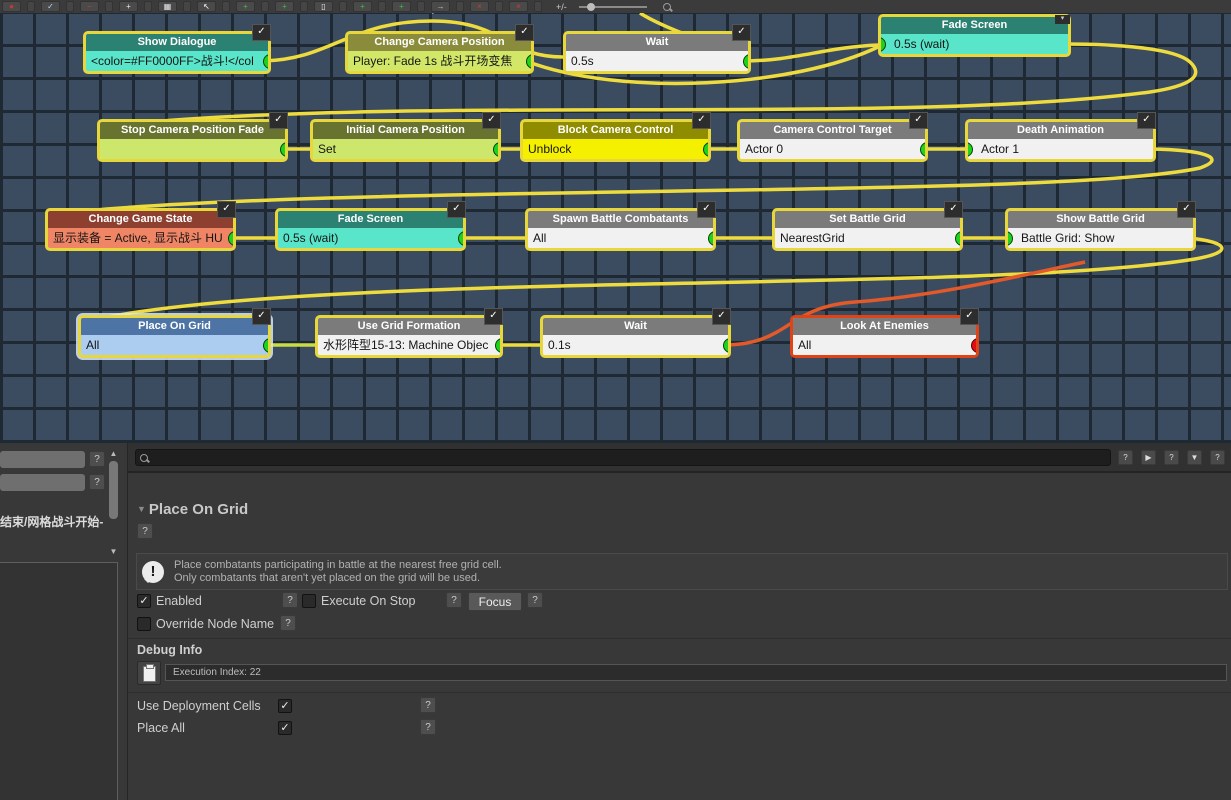 The image size is (1231, 800). Describe the element at coordinates (405, 137) in the screenshot. I see `node-initial-camera-position: ✓ Initial Camera Position Set` at that location.